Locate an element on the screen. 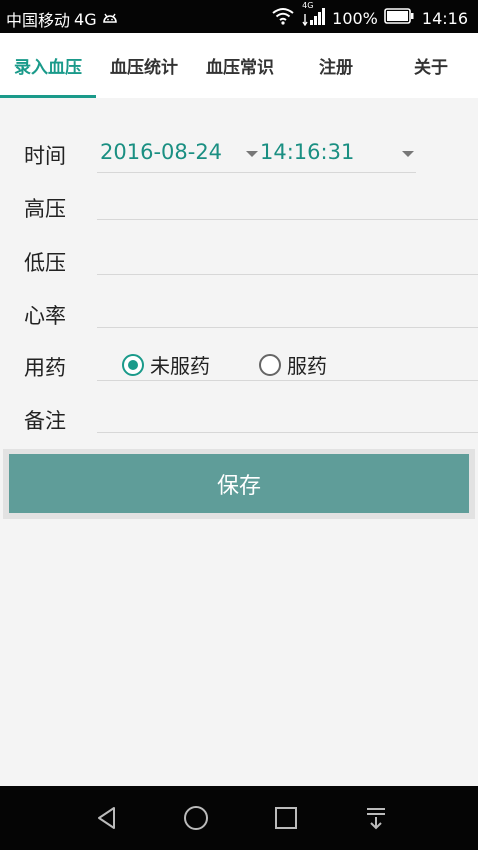 This screenshot has width=478, height=850. tab-bp-knowledge: 血压常识 is located at coordinates (240, 65).